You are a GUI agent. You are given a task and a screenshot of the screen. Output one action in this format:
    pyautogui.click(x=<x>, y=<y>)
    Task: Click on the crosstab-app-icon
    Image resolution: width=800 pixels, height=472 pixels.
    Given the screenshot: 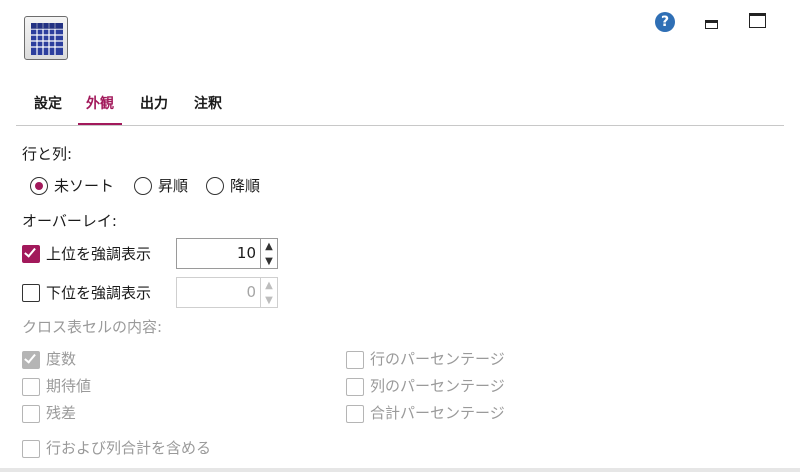 What is the action you would take?
    pyautogui.click(x=46, y=38)
    